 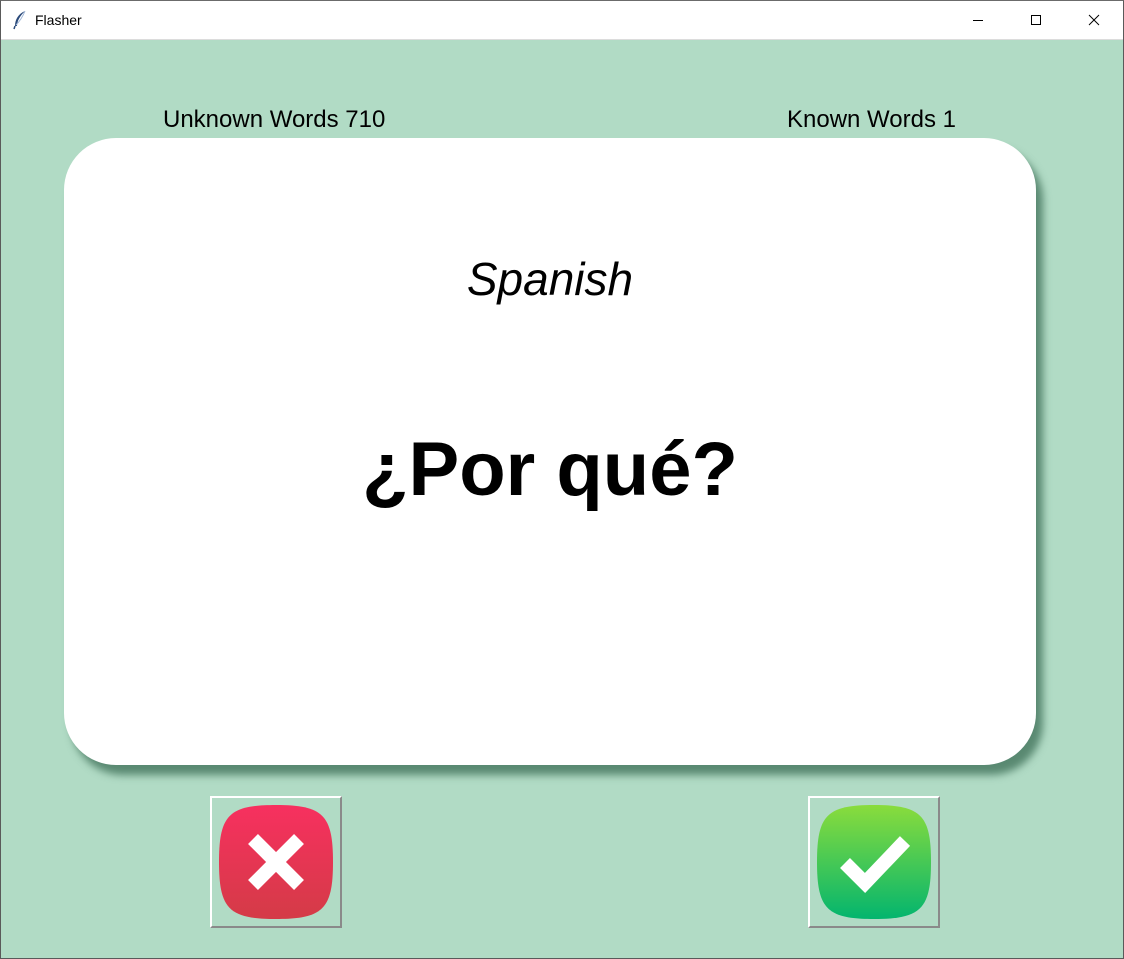 I want to click on card-word: ¿Por qué?, so click(x=550, y=469).